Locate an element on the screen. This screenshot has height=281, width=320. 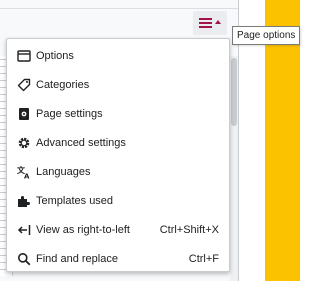
hamburger-menu-icon is located at coordinates (205, 23).